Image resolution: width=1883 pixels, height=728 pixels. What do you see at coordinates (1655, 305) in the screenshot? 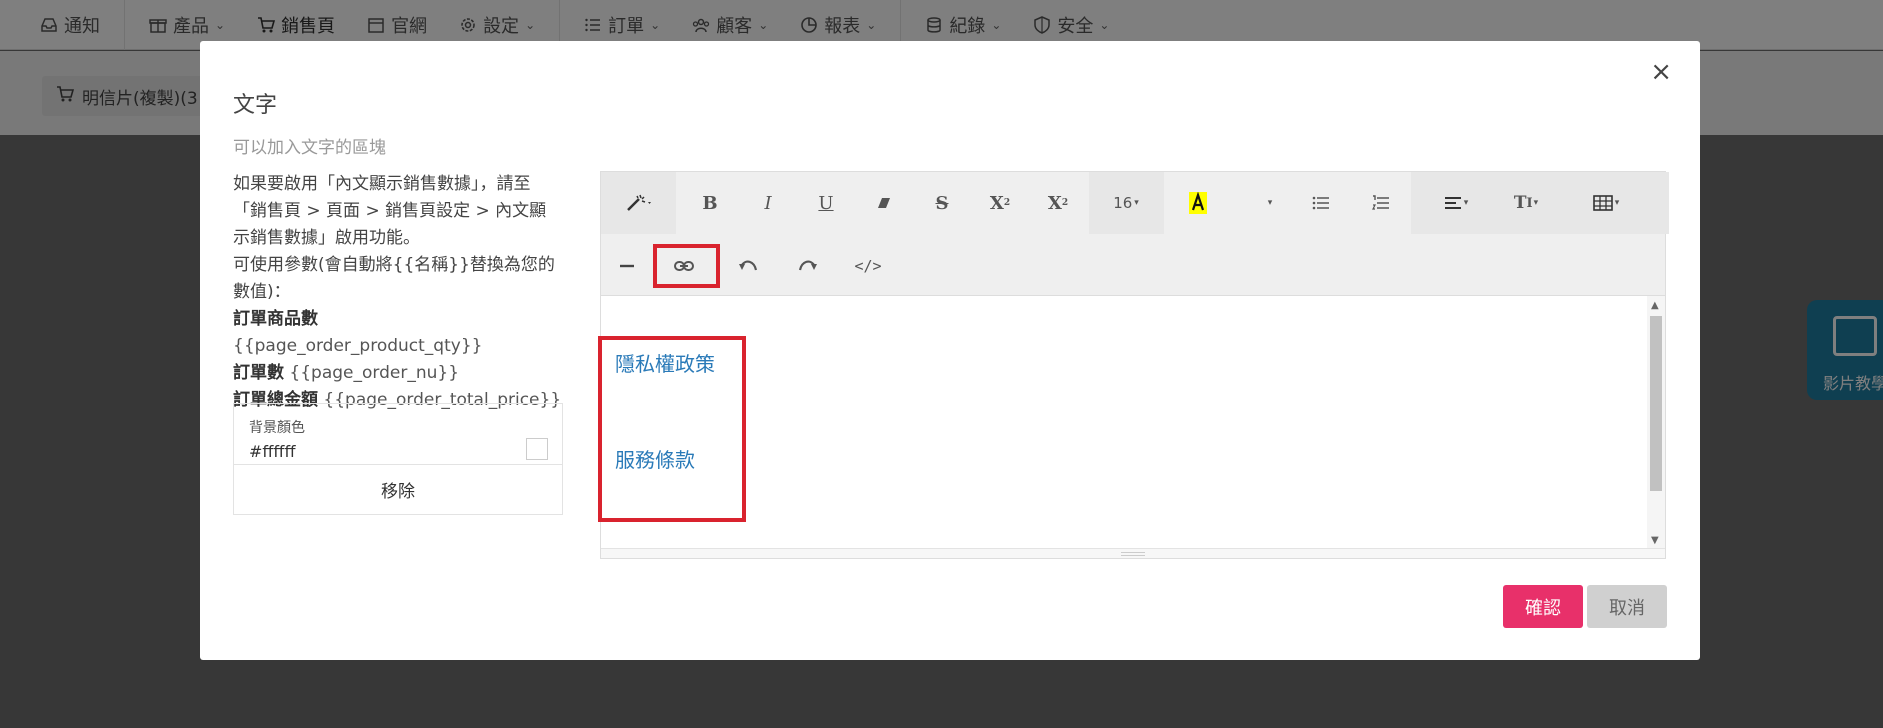
I see `scroll-up-icon: ▲` at bounding box center [1655, 305].